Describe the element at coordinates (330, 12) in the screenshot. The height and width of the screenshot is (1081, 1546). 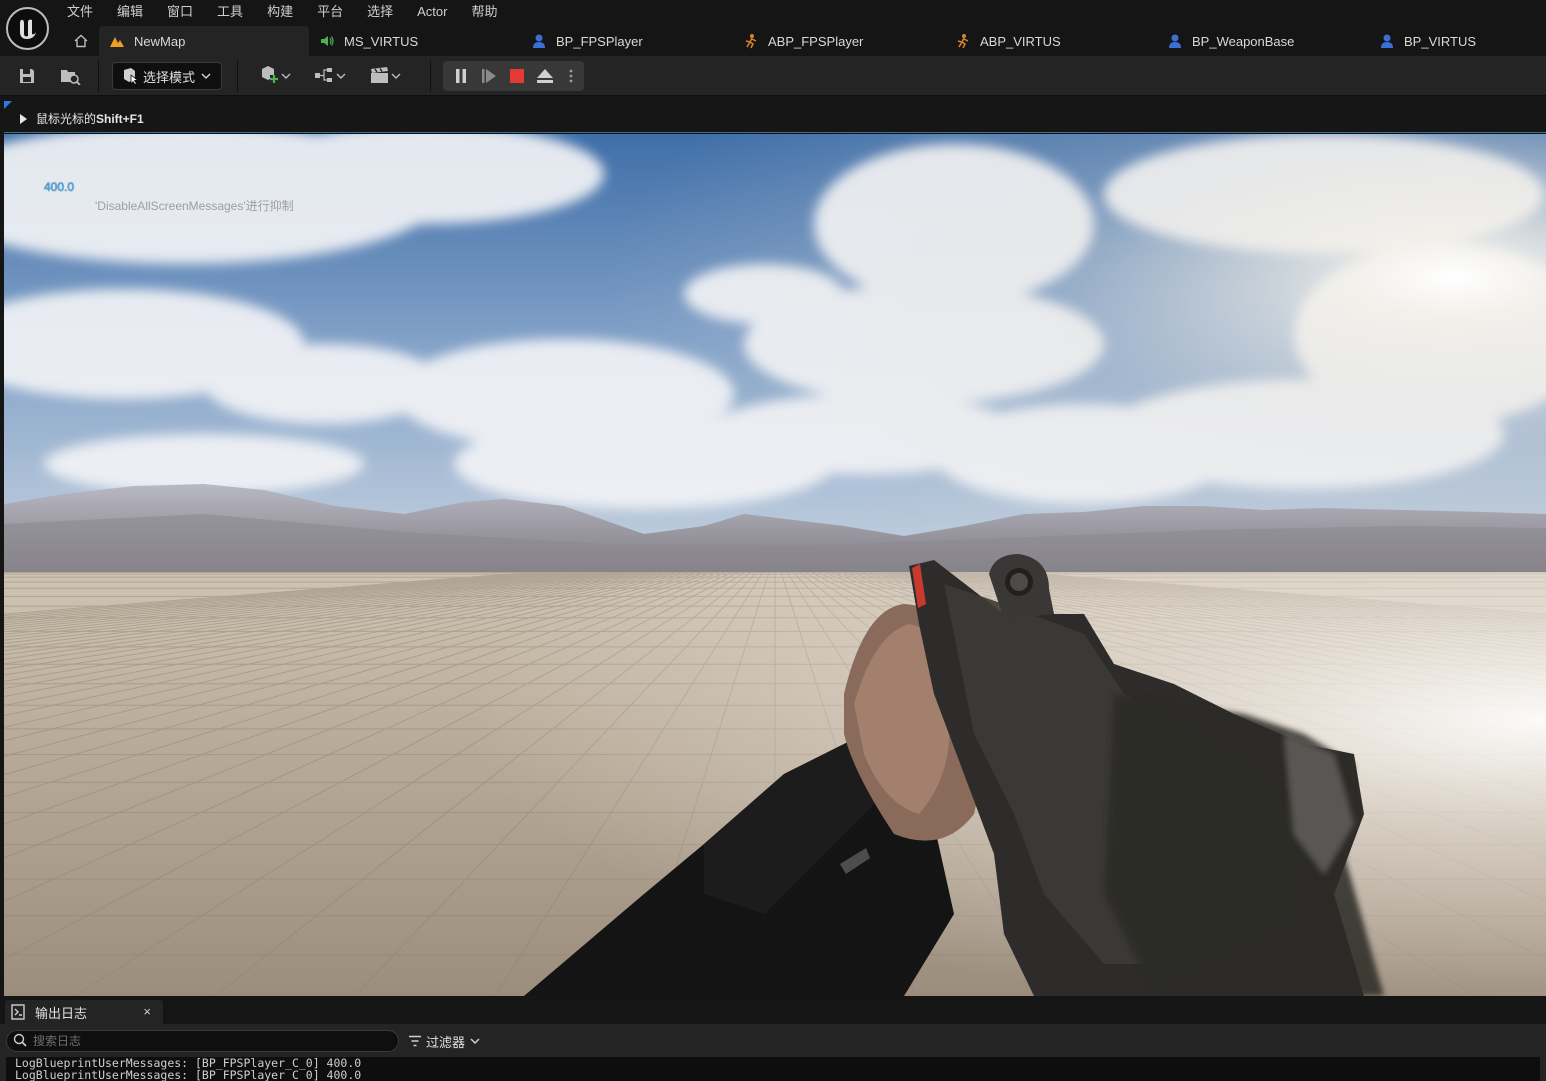
I see `menu-platform: 平台` at that location.